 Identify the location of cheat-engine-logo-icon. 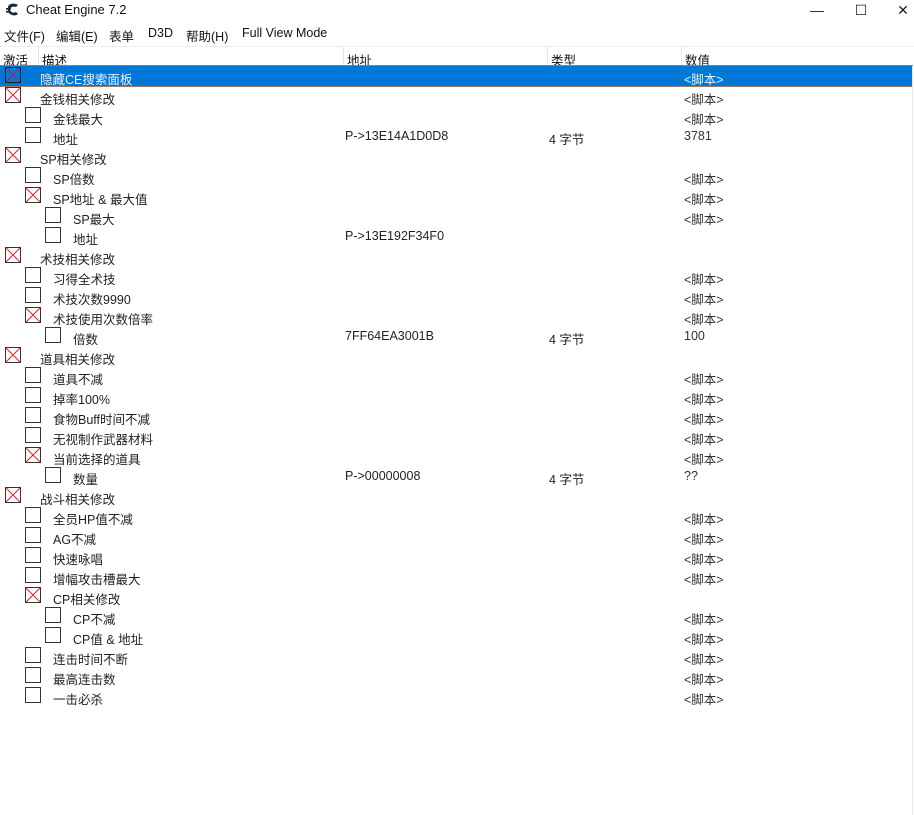
(12, 9).